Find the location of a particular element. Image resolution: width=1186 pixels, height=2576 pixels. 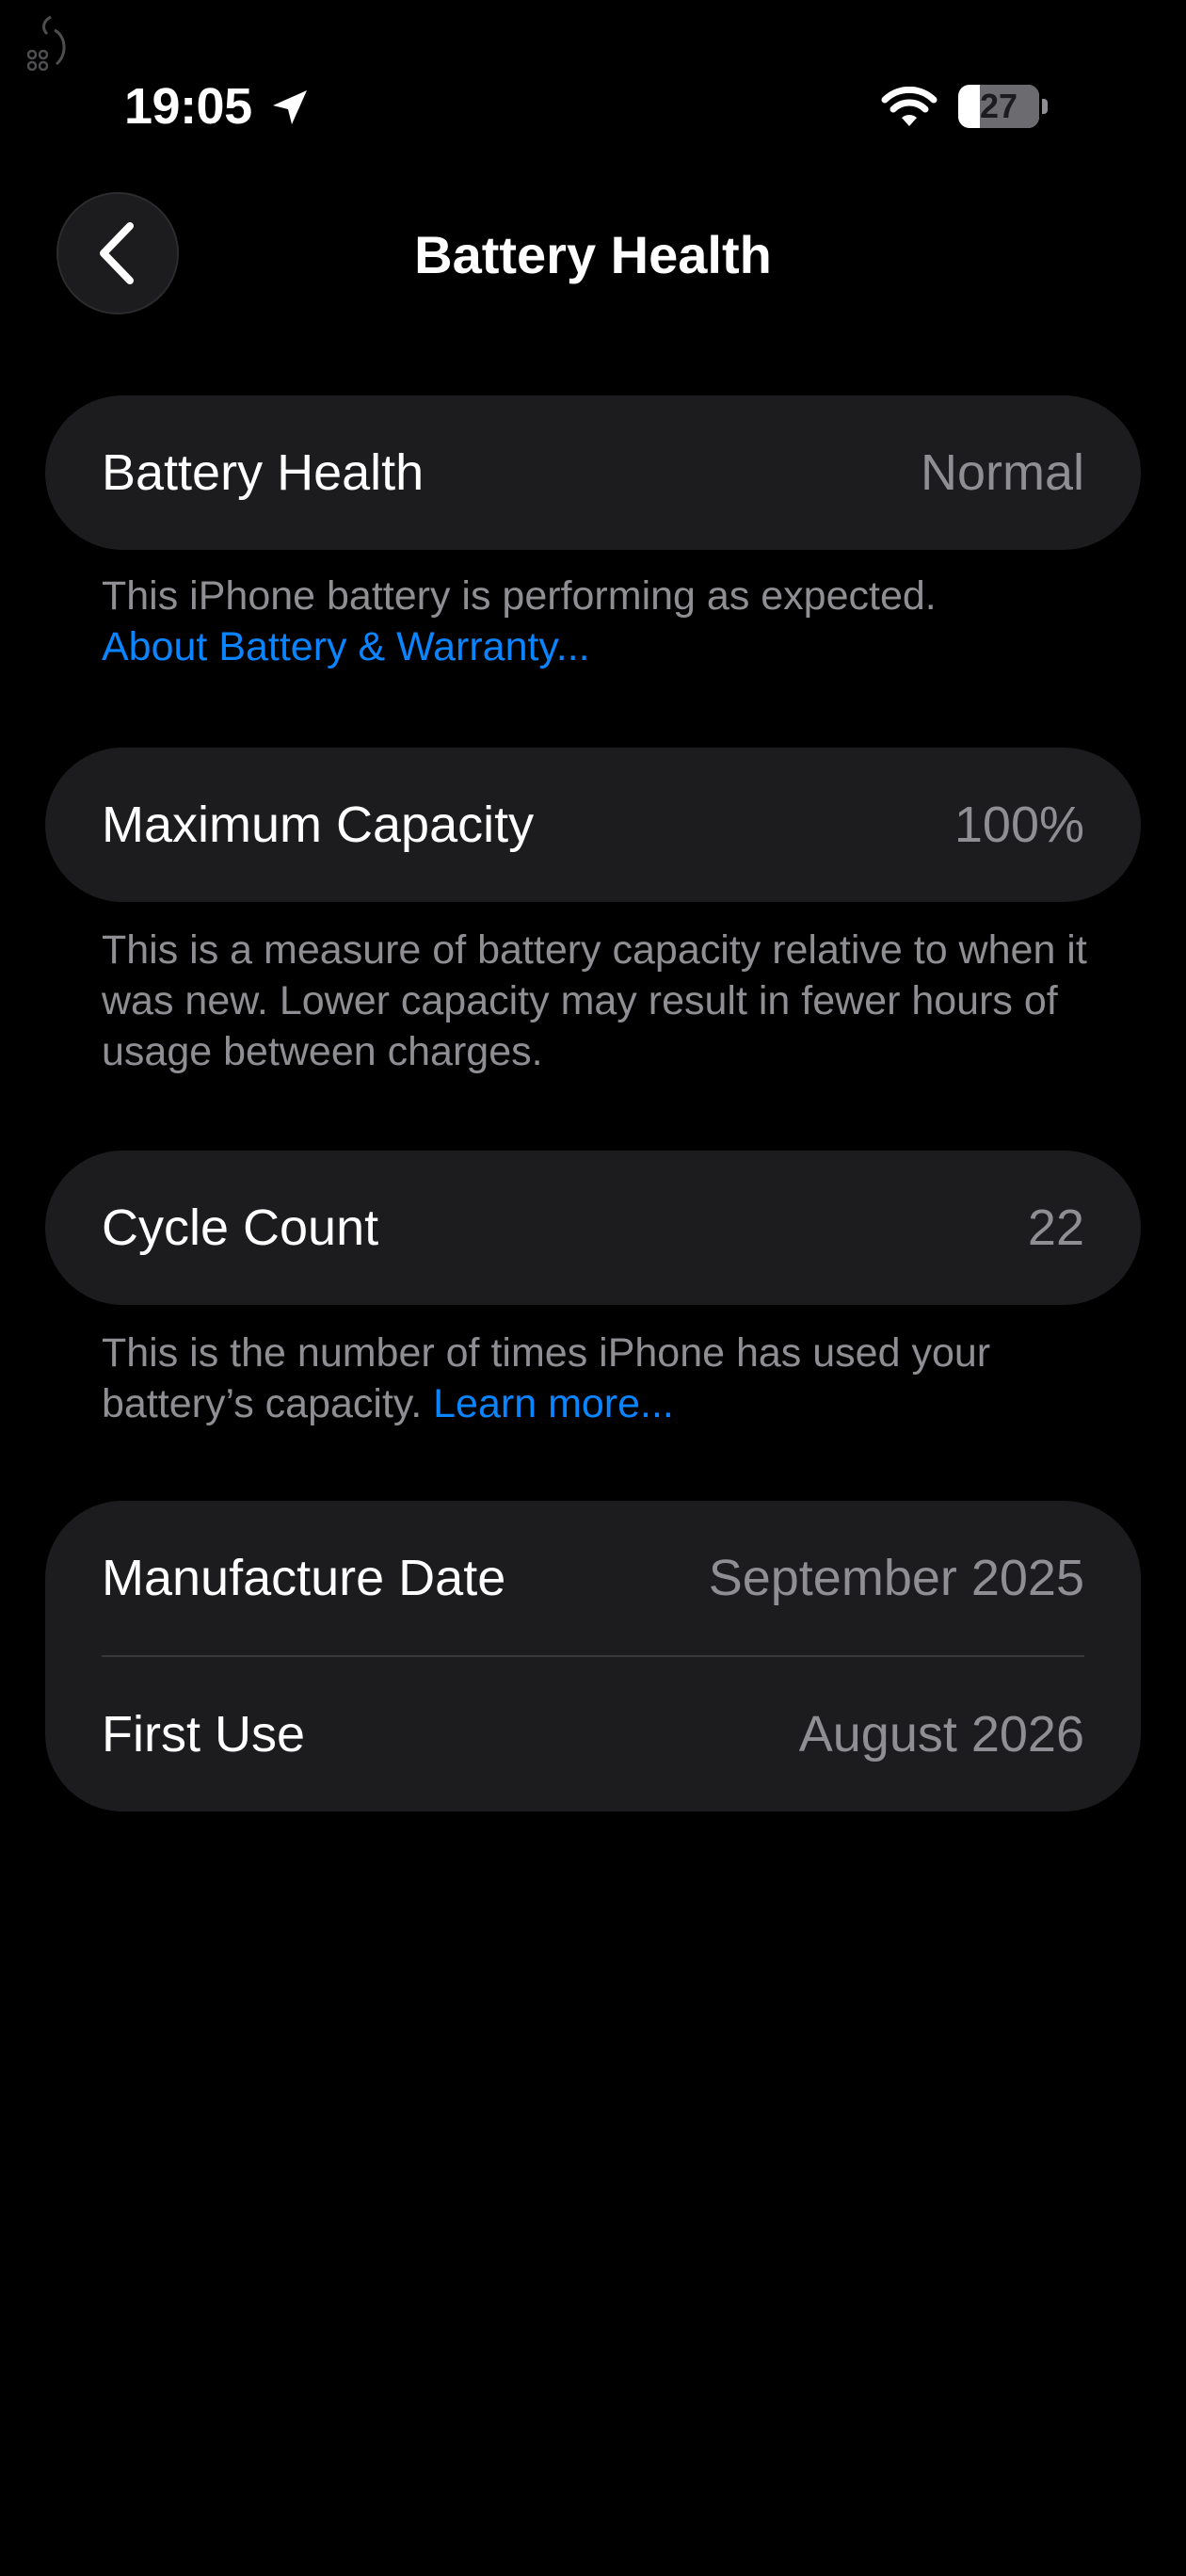

location-arrow-icon is located at coordinates (290, 107).